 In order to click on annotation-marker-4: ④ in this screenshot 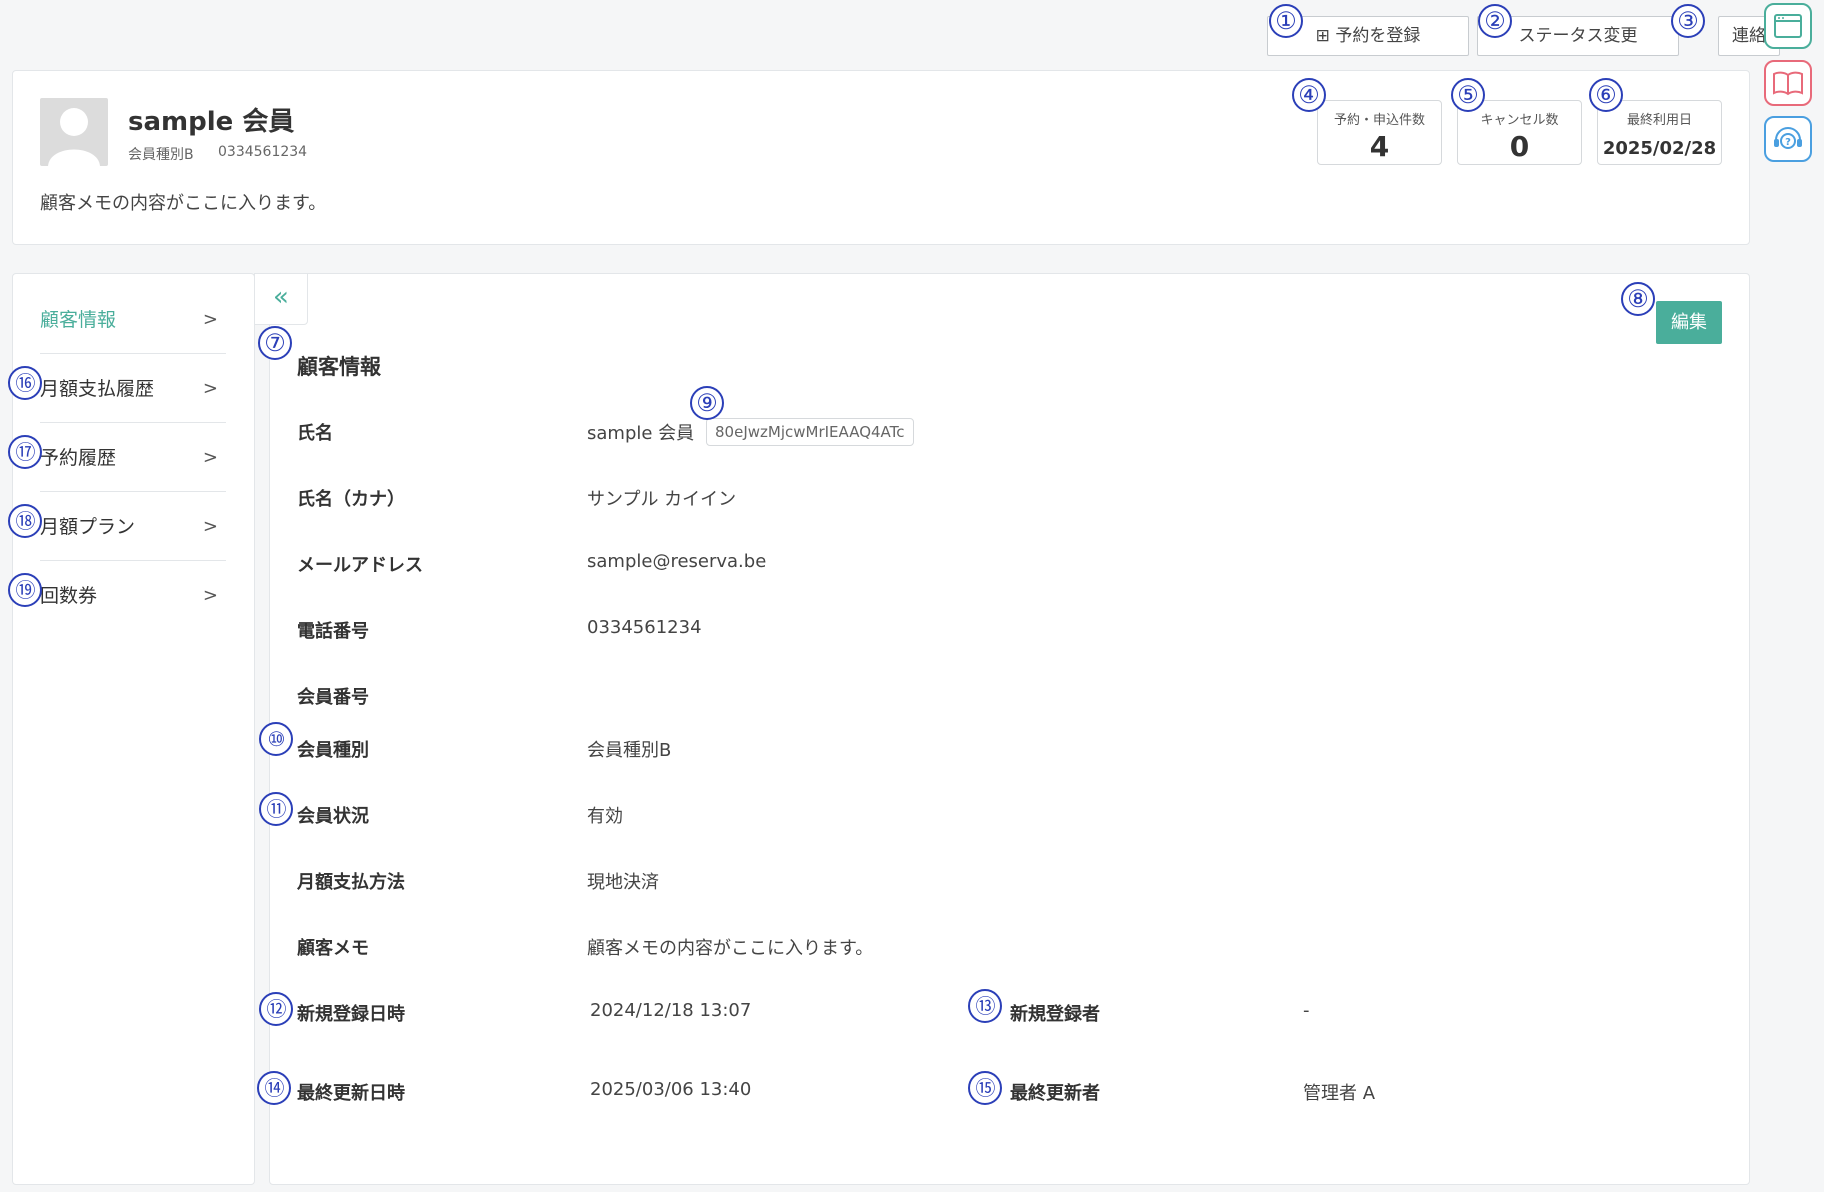, I will do `click(1309, 95)`.